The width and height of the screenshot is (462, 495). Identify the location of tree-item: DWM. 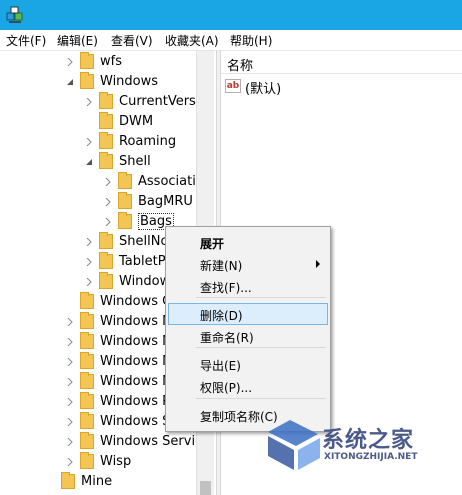
(108, 122).